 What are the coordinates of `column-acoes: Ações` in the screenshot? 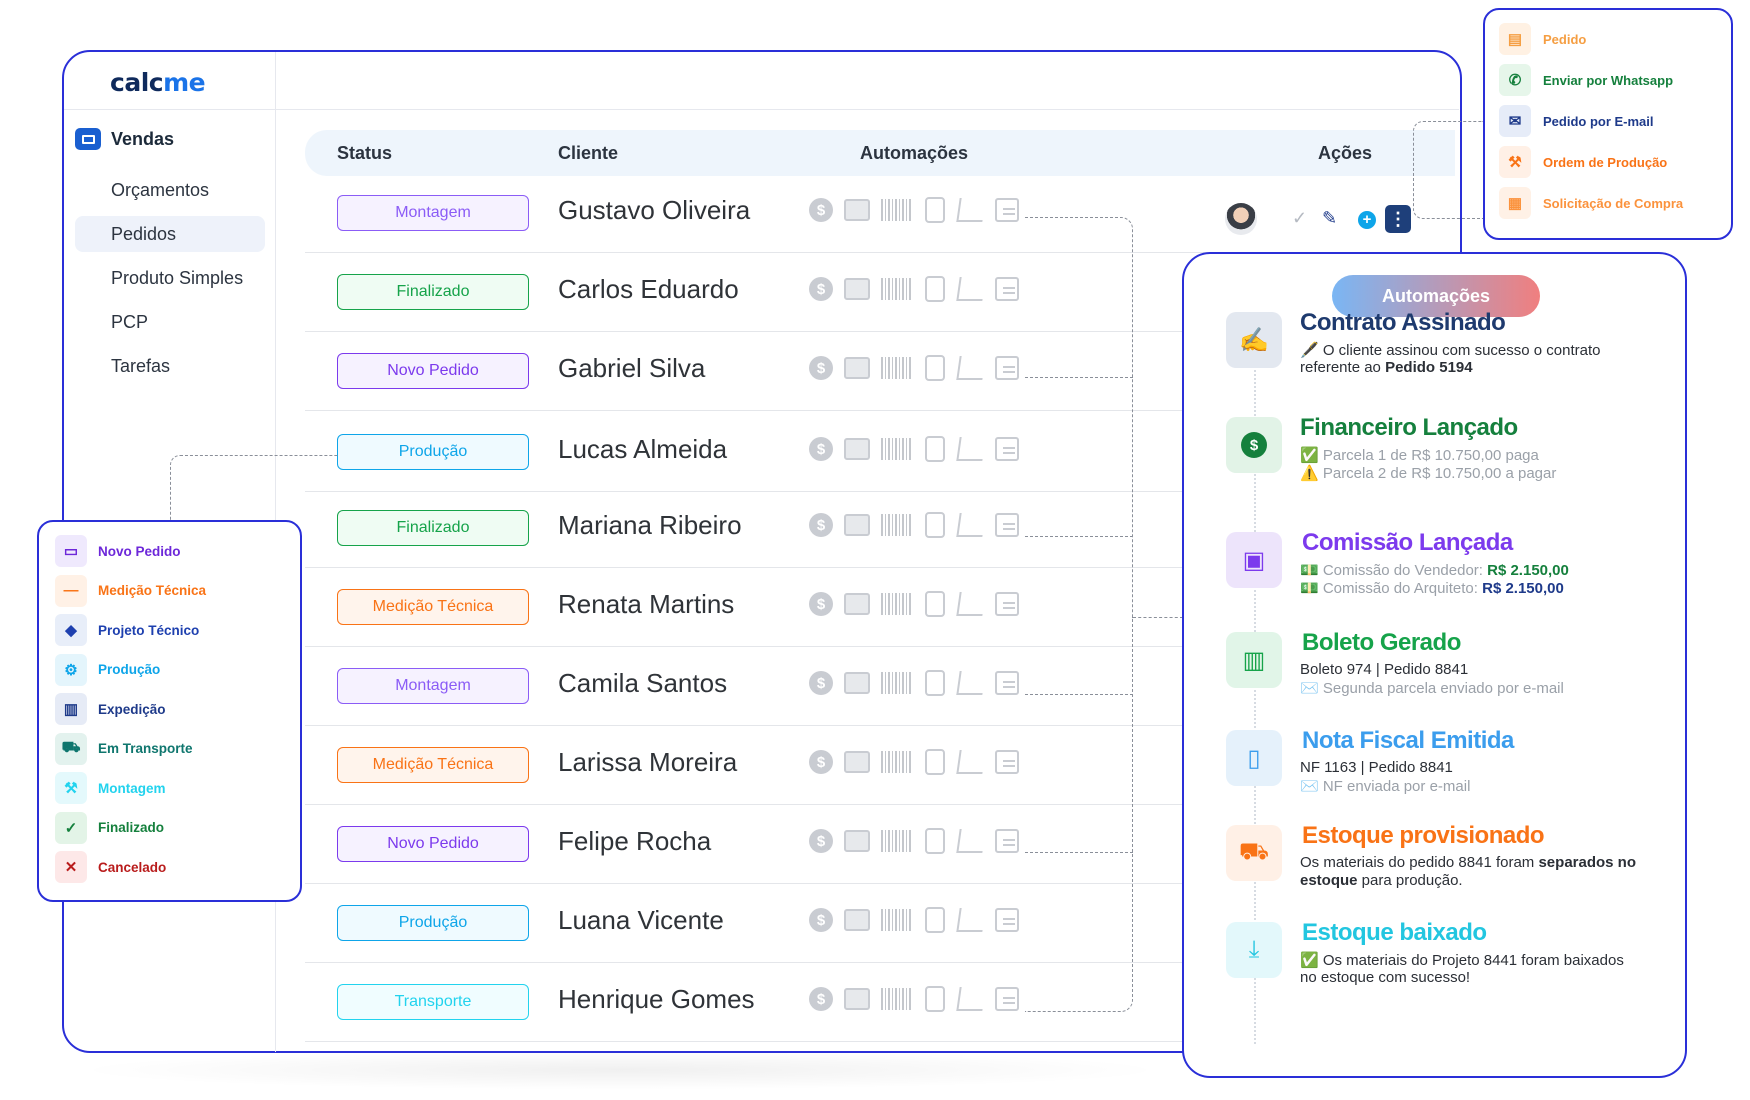 It's located at (1345, 153).